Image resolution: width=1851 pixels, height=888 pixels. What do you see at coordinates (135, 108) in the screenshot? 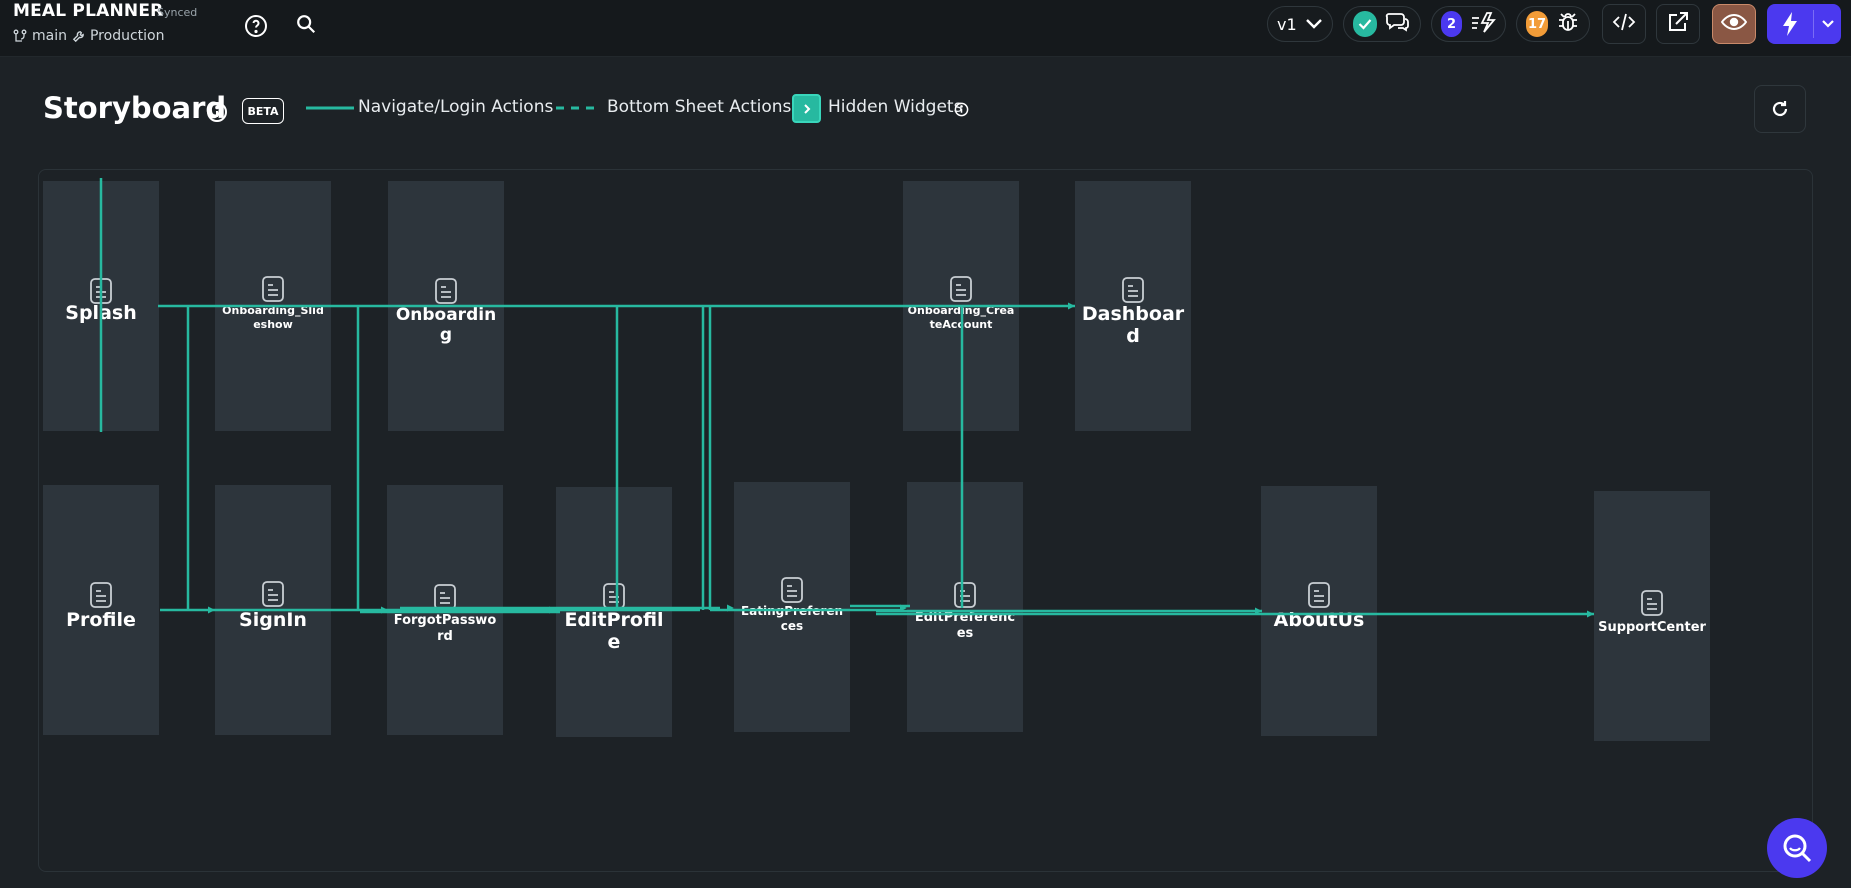
I see `page-title: Storyboard` at bounding box center [135, 108].